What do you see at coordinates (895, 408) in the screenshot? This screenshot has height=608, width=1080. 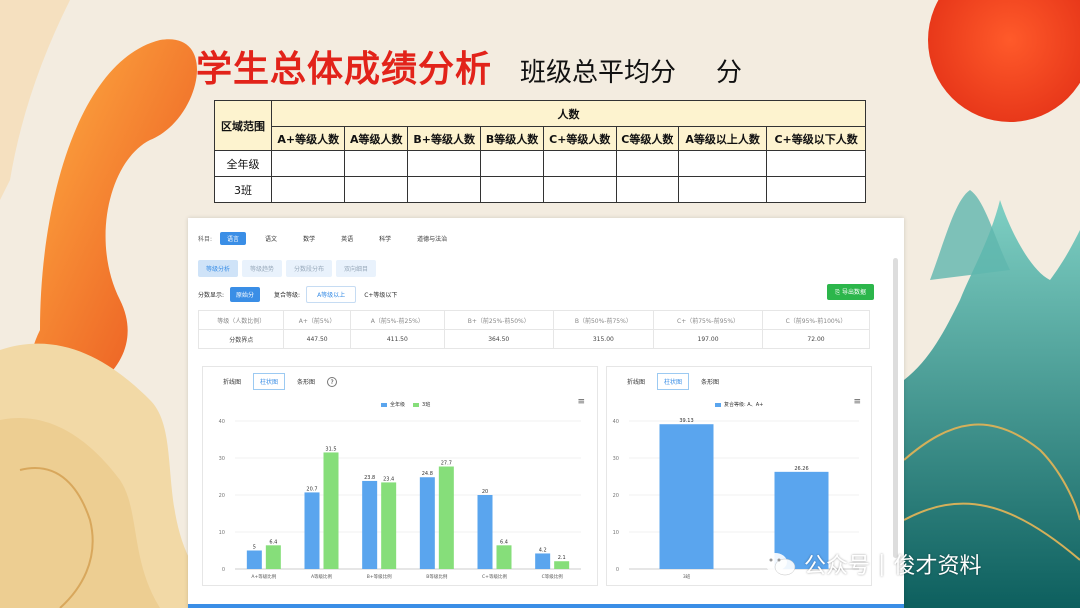 I see `vertical-scrollbar` at bounding box center [895, 408].